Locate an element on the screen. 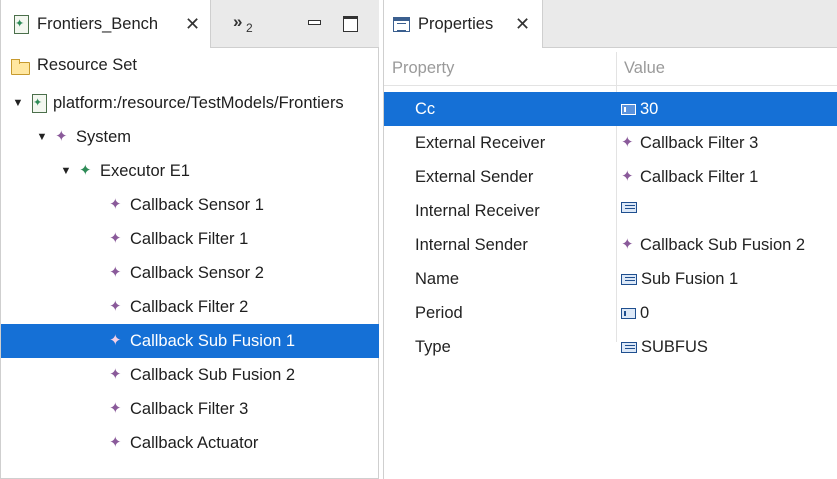  tree-item-executor-e1: ▼ Executor E1 is located at coordinates (190, 171).